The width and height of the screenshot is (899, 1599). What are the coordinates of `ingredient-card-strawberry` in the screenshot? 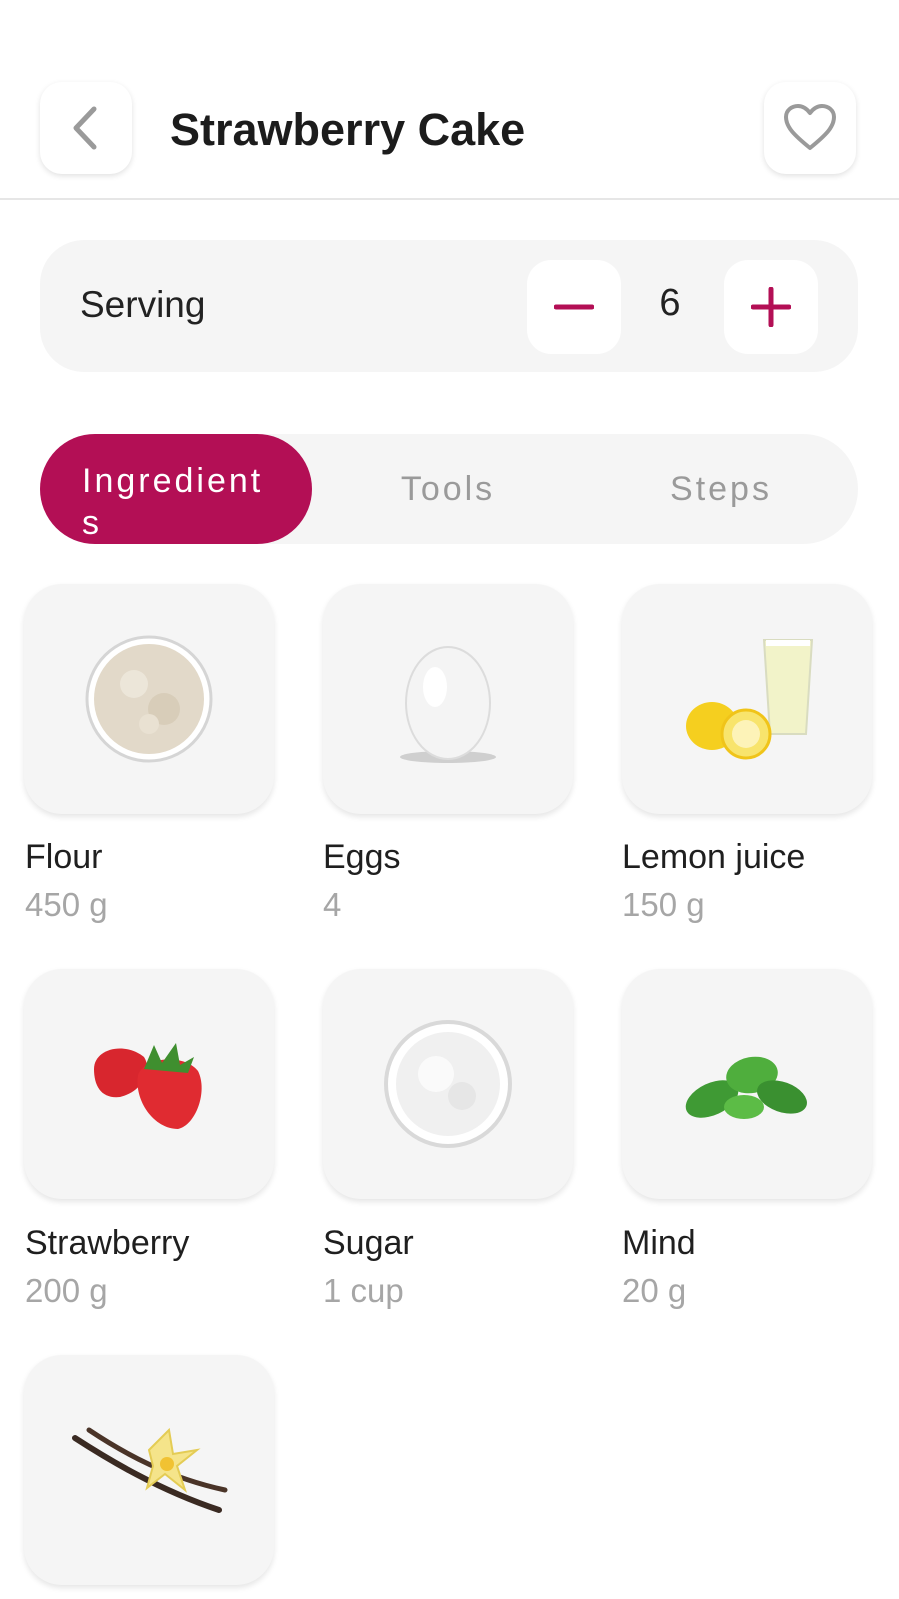 It's located at (149, 1084).